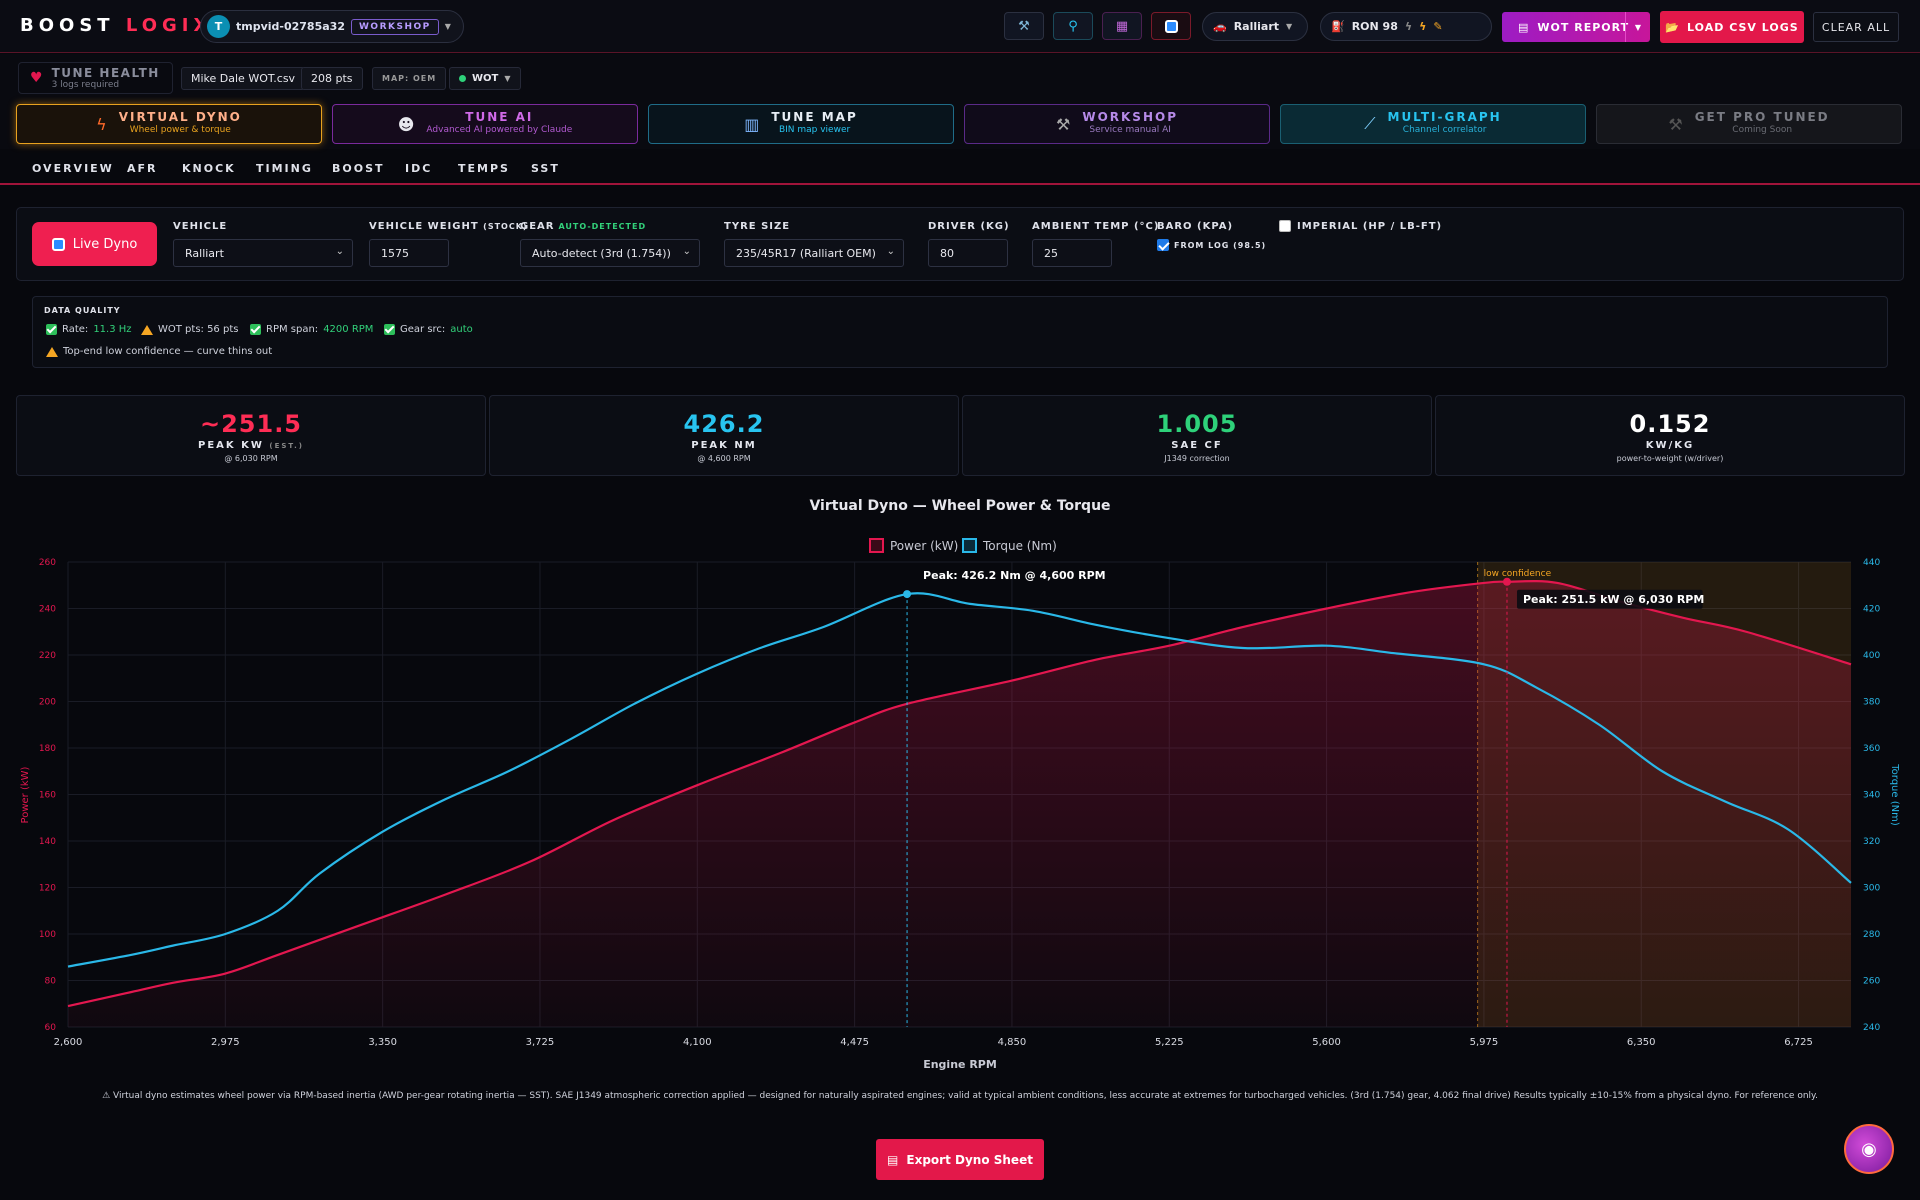 Image resolution: width=1920 pixels, height=1200 pixels. I want to click on tune-health: ♥ TUNE HEALTH 3 logs required, so click(95, 78).